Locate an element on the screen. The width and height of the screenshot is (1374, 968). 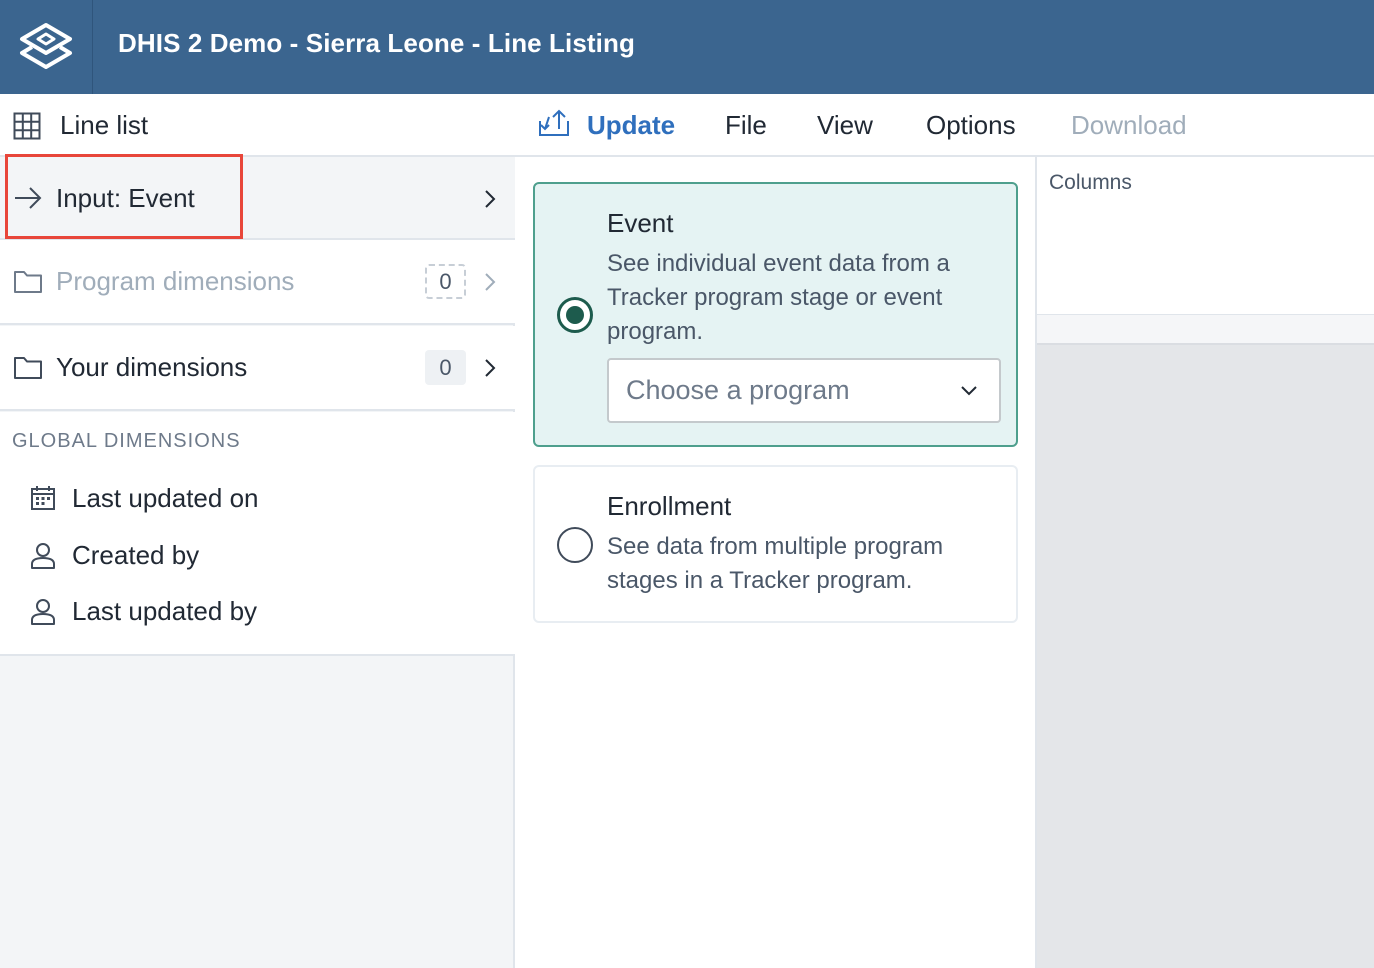
dimension-item-last-updated-on: Last updated on is located at coordinates (230, 499).